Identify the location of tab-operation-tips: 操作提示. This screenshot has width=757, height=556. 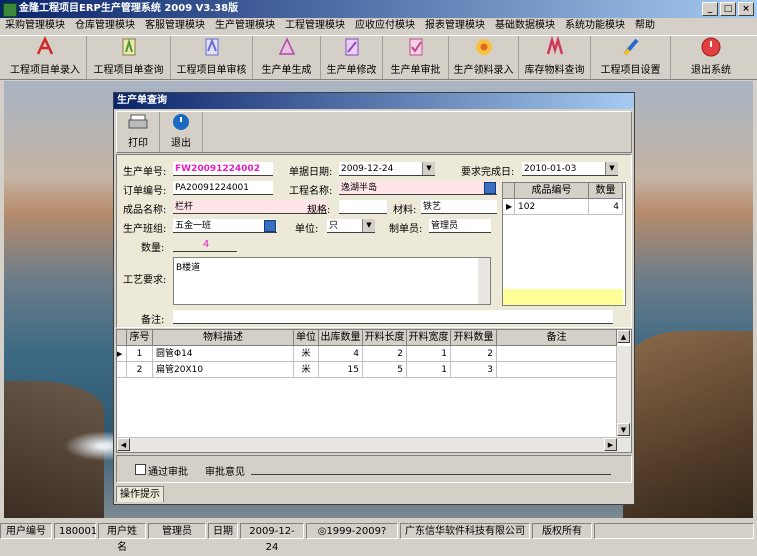
(140, 494).